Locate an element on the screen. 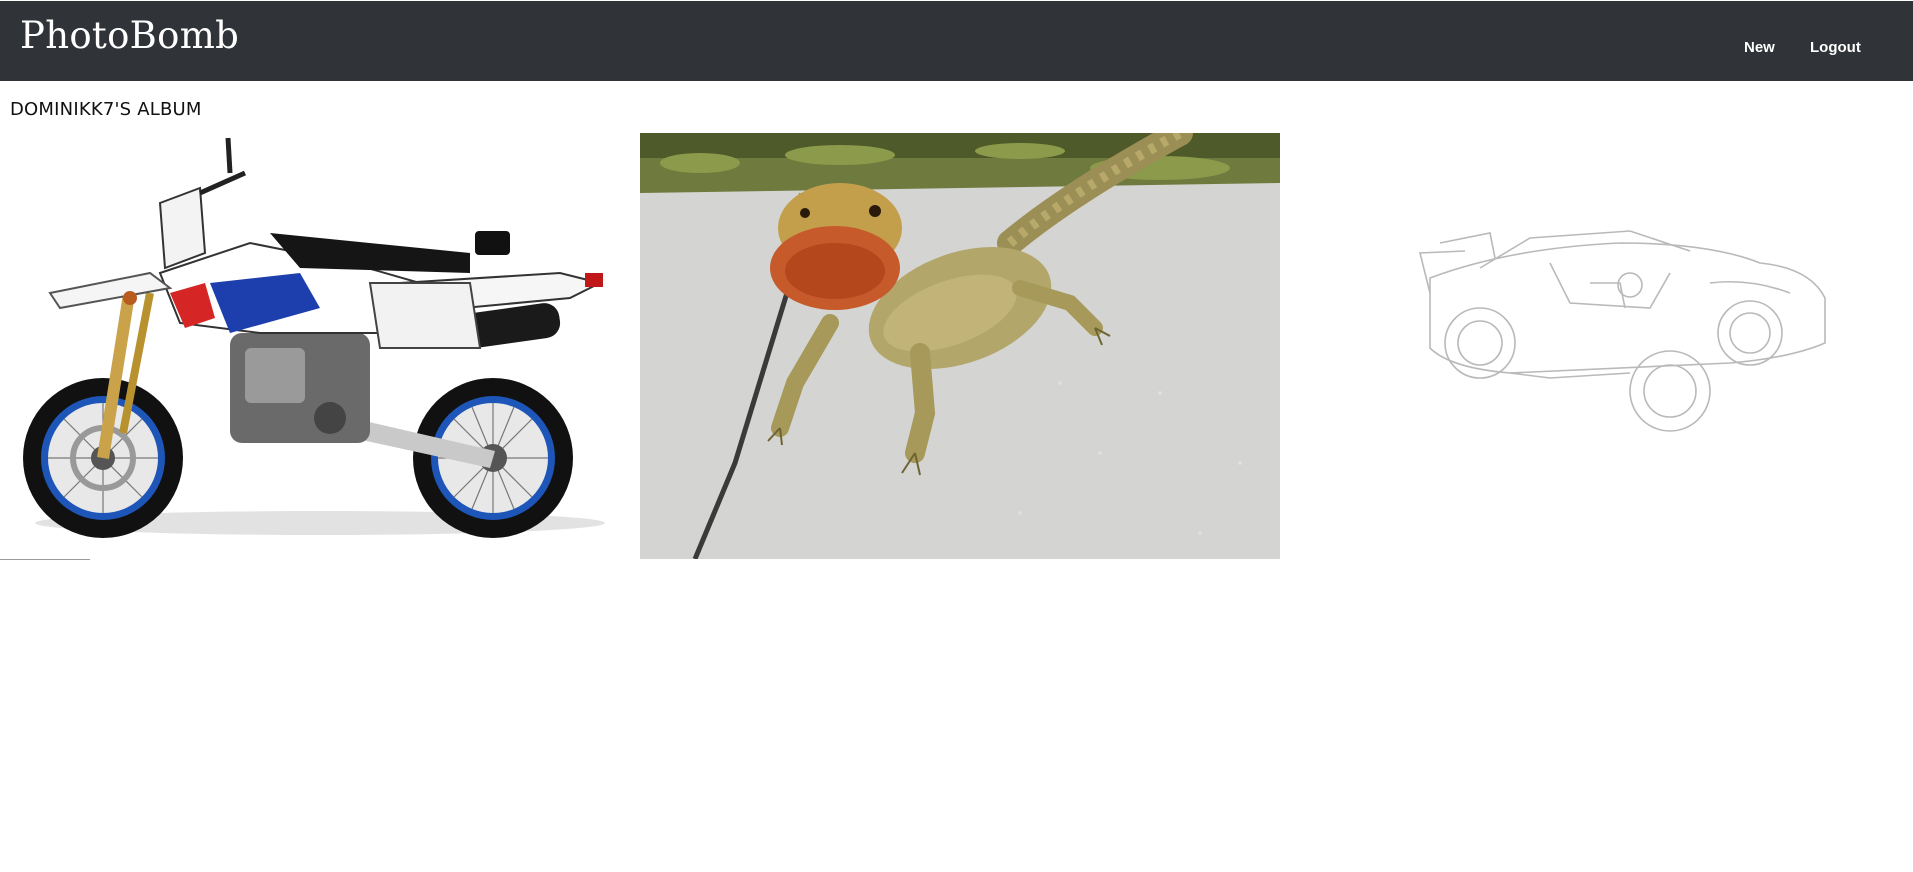 The image size is (1913, 872). logout-link: Logout is located at coordinates (1835, 47).